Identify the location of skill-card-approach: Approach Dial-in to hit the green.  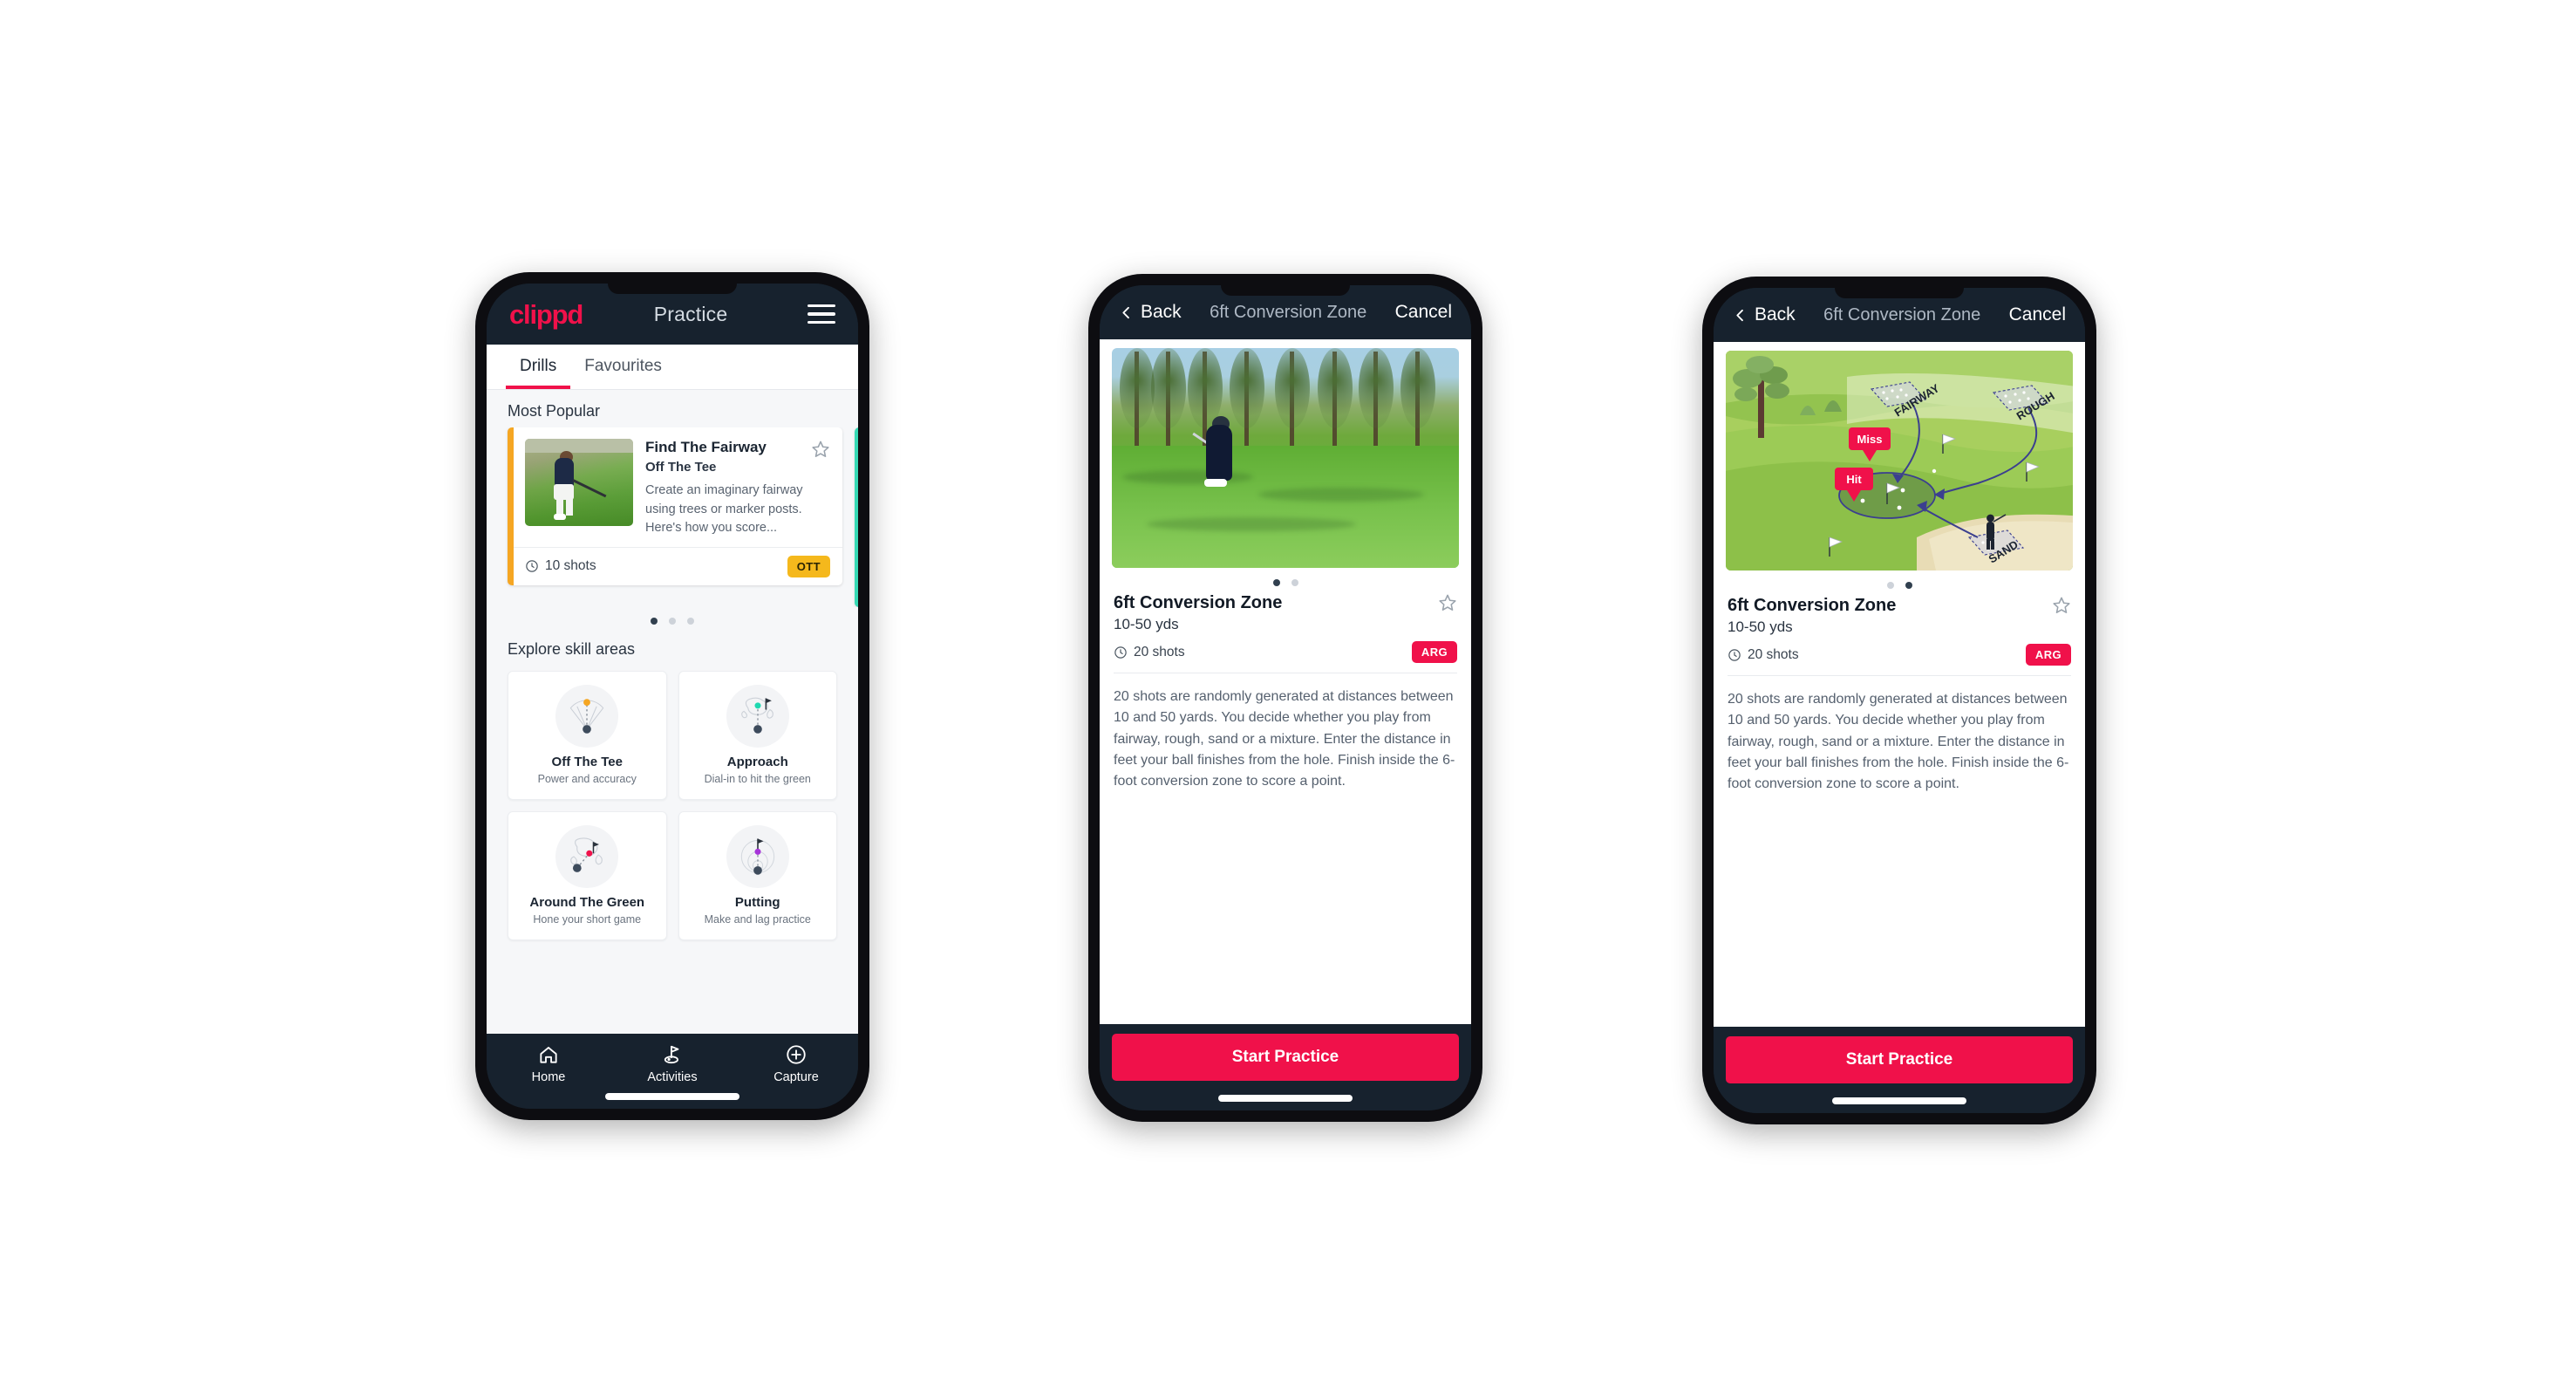
(757, 735).